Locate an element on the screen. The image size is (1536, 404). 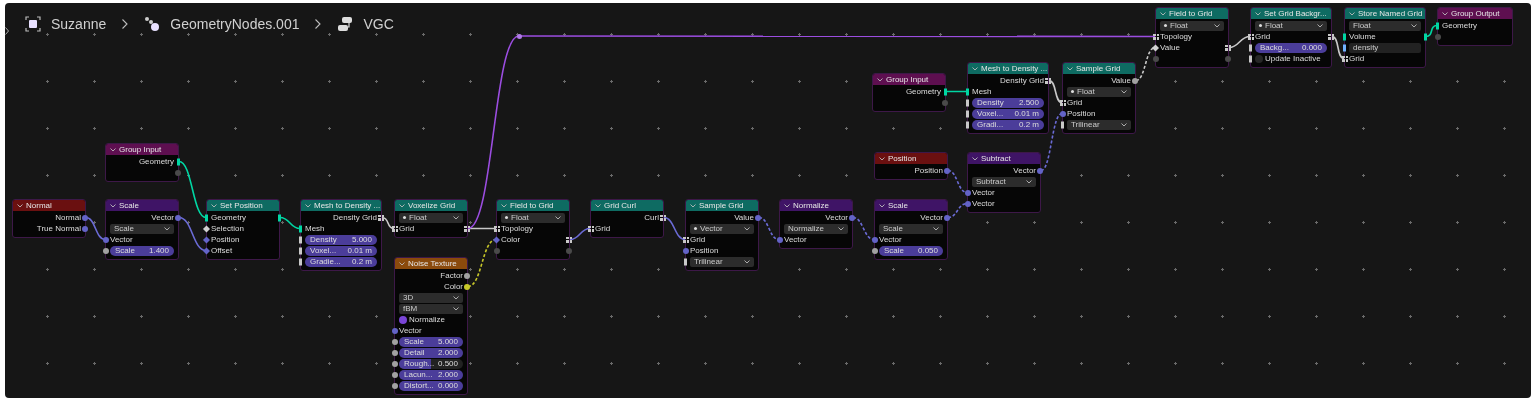
node: Voxelize Grid Float Grid is located at coordinates (431, 218).